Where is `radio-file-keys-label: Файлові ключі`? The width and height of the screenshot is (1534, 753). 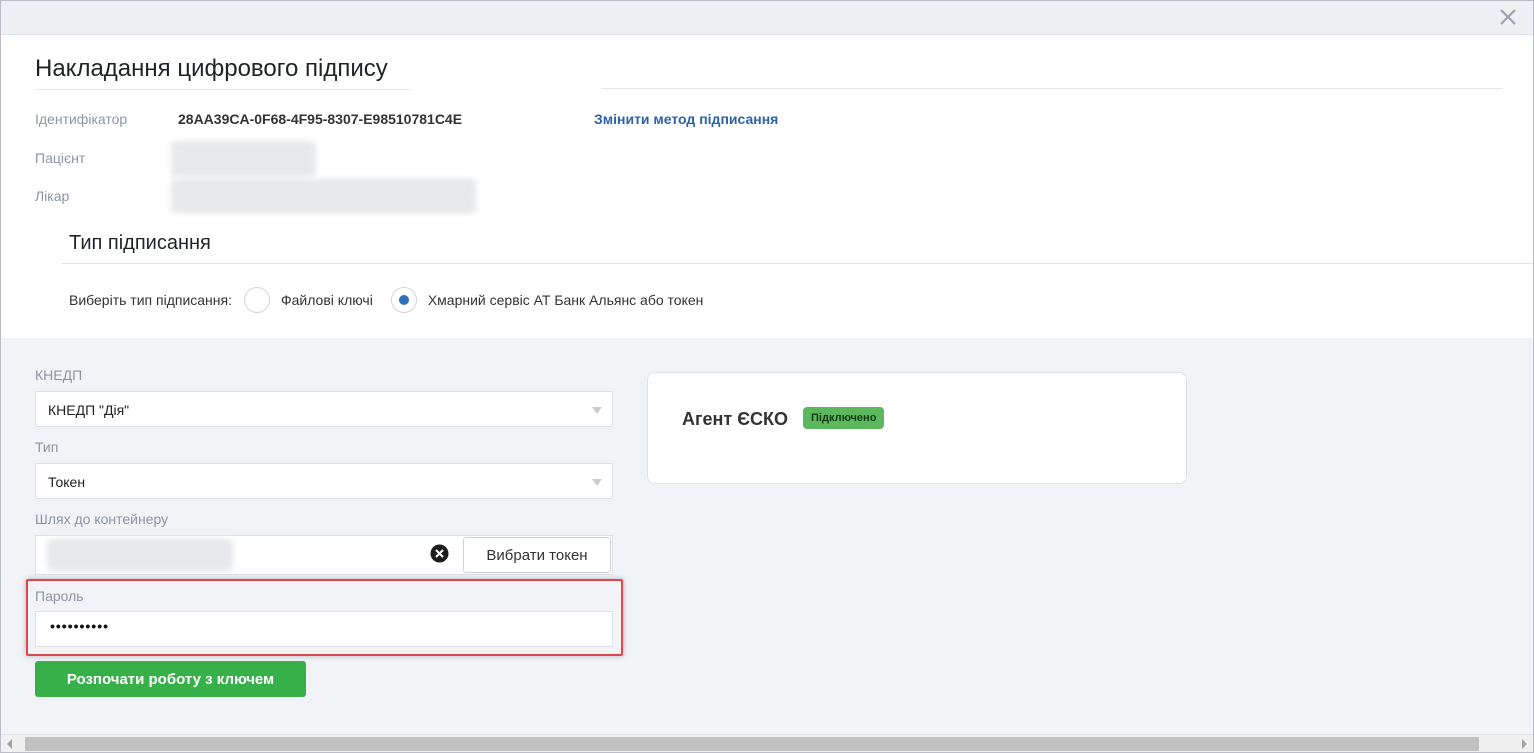 radio-file-keys-label: Файлові ключі is located at coordinates (327, 300).